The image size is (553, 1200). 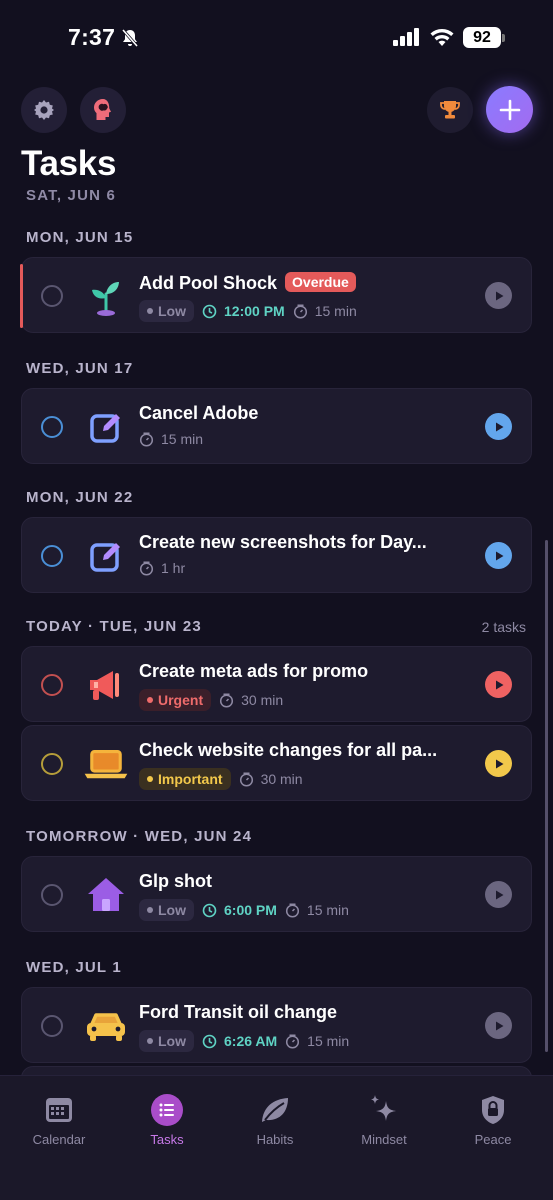 What do you see at coordinates (276, 894) in the screenshot?
I see `task-card: Glp shot Low 6:00 PM 15 min` at bounding box center [276, 894].